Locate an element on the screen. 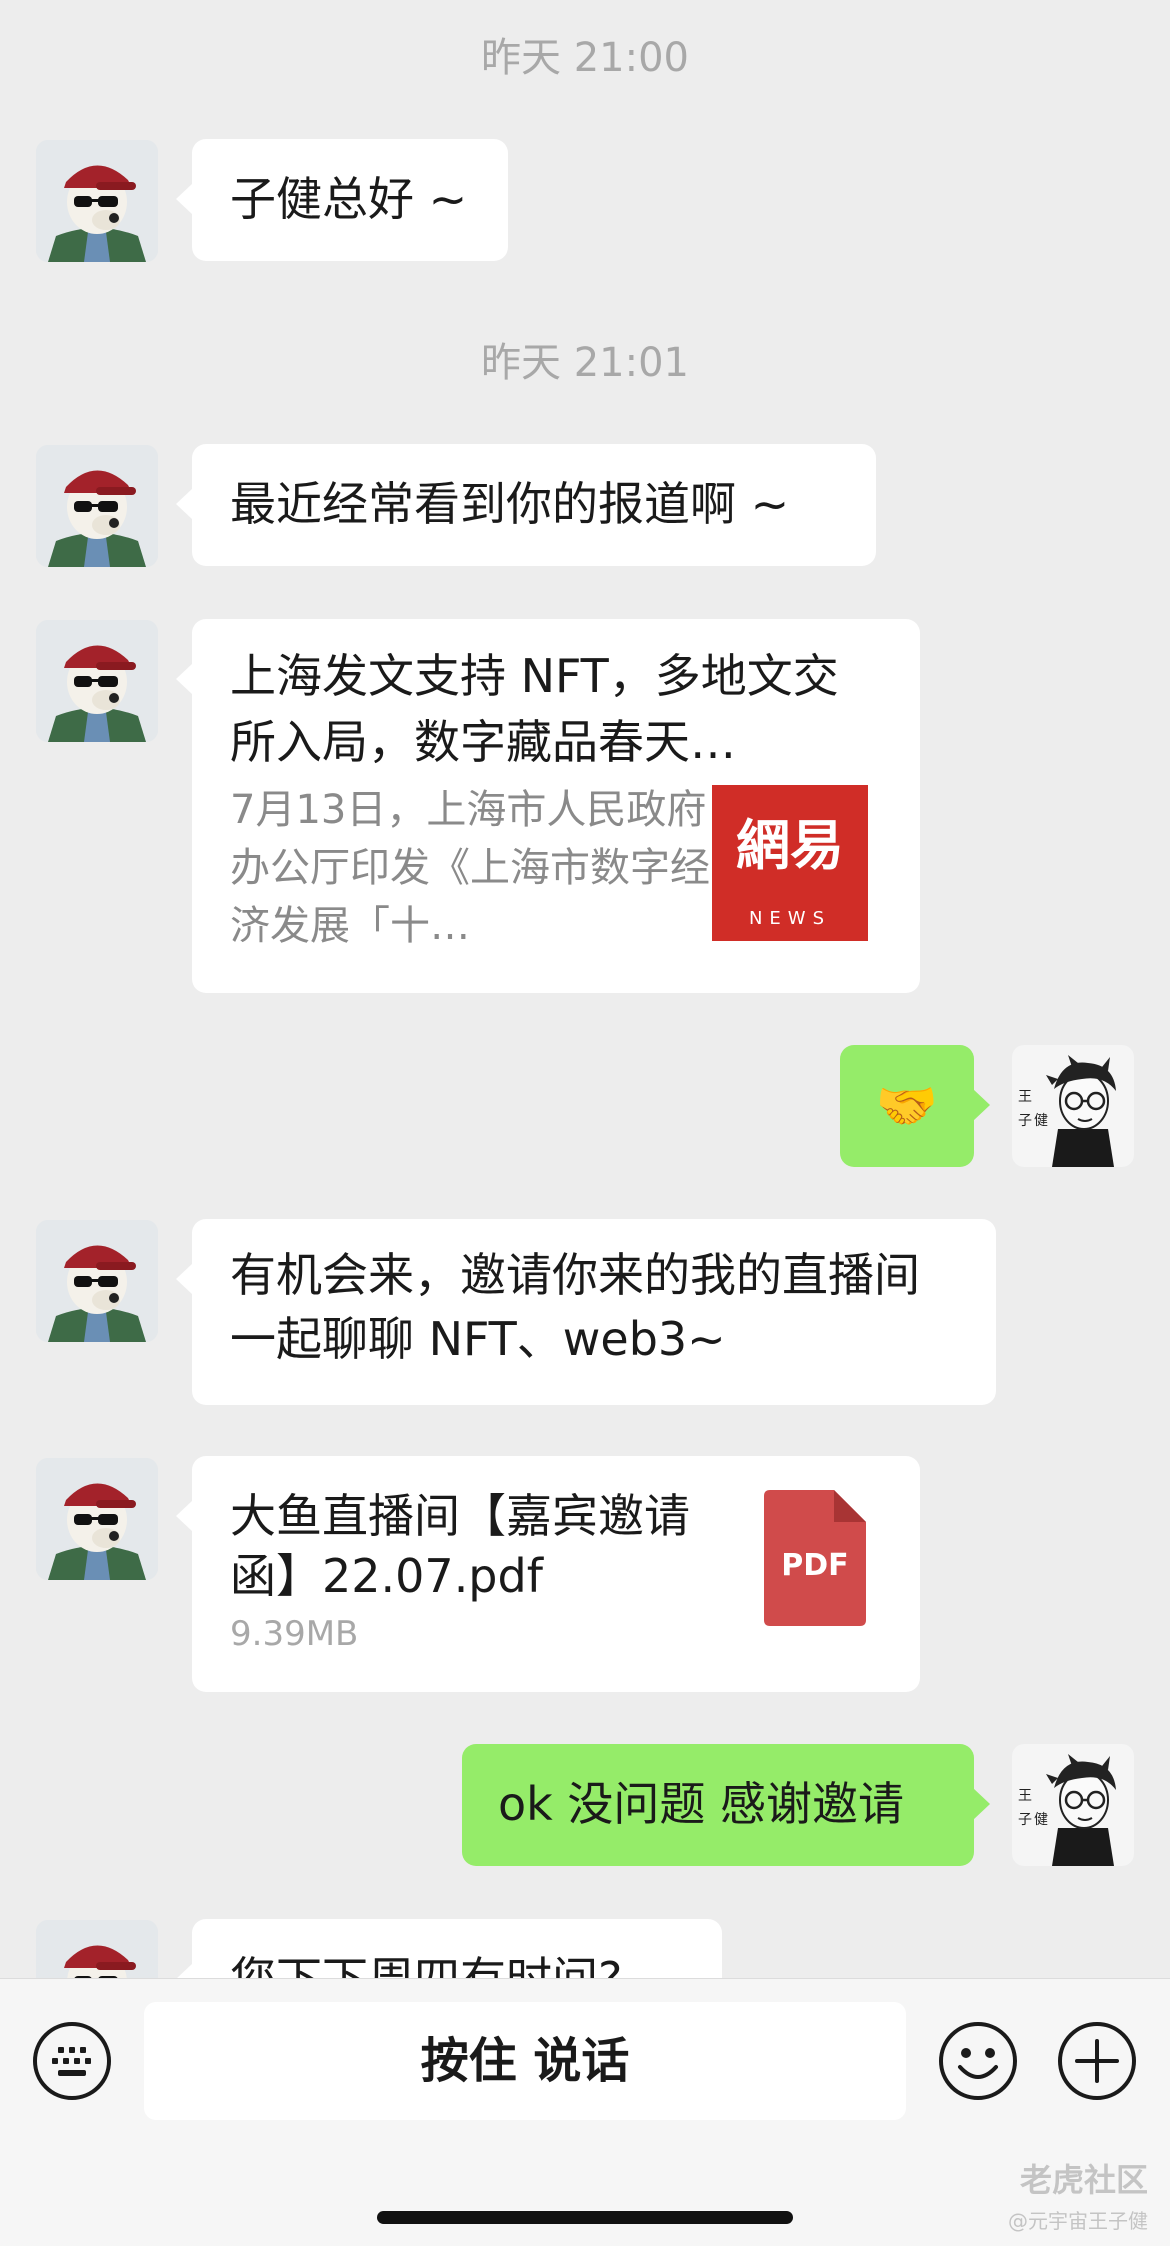  keyboard-toggle-button is located at coordinates (72, 2061).